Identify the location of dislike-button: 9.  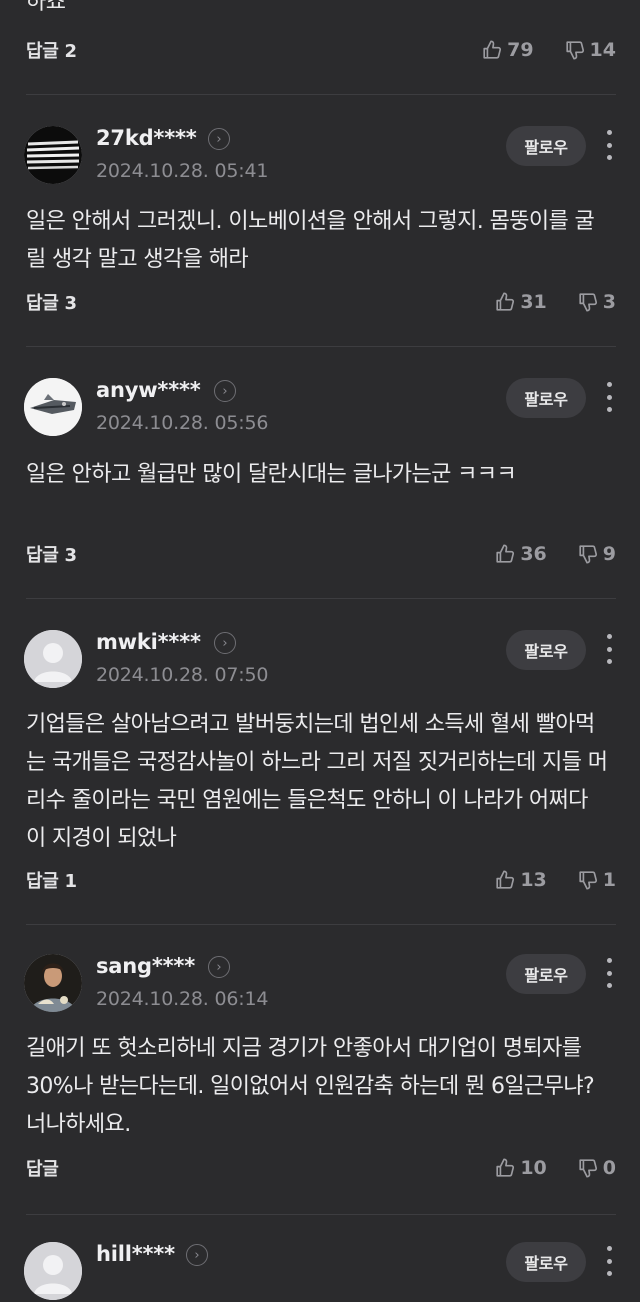
(596, 554).